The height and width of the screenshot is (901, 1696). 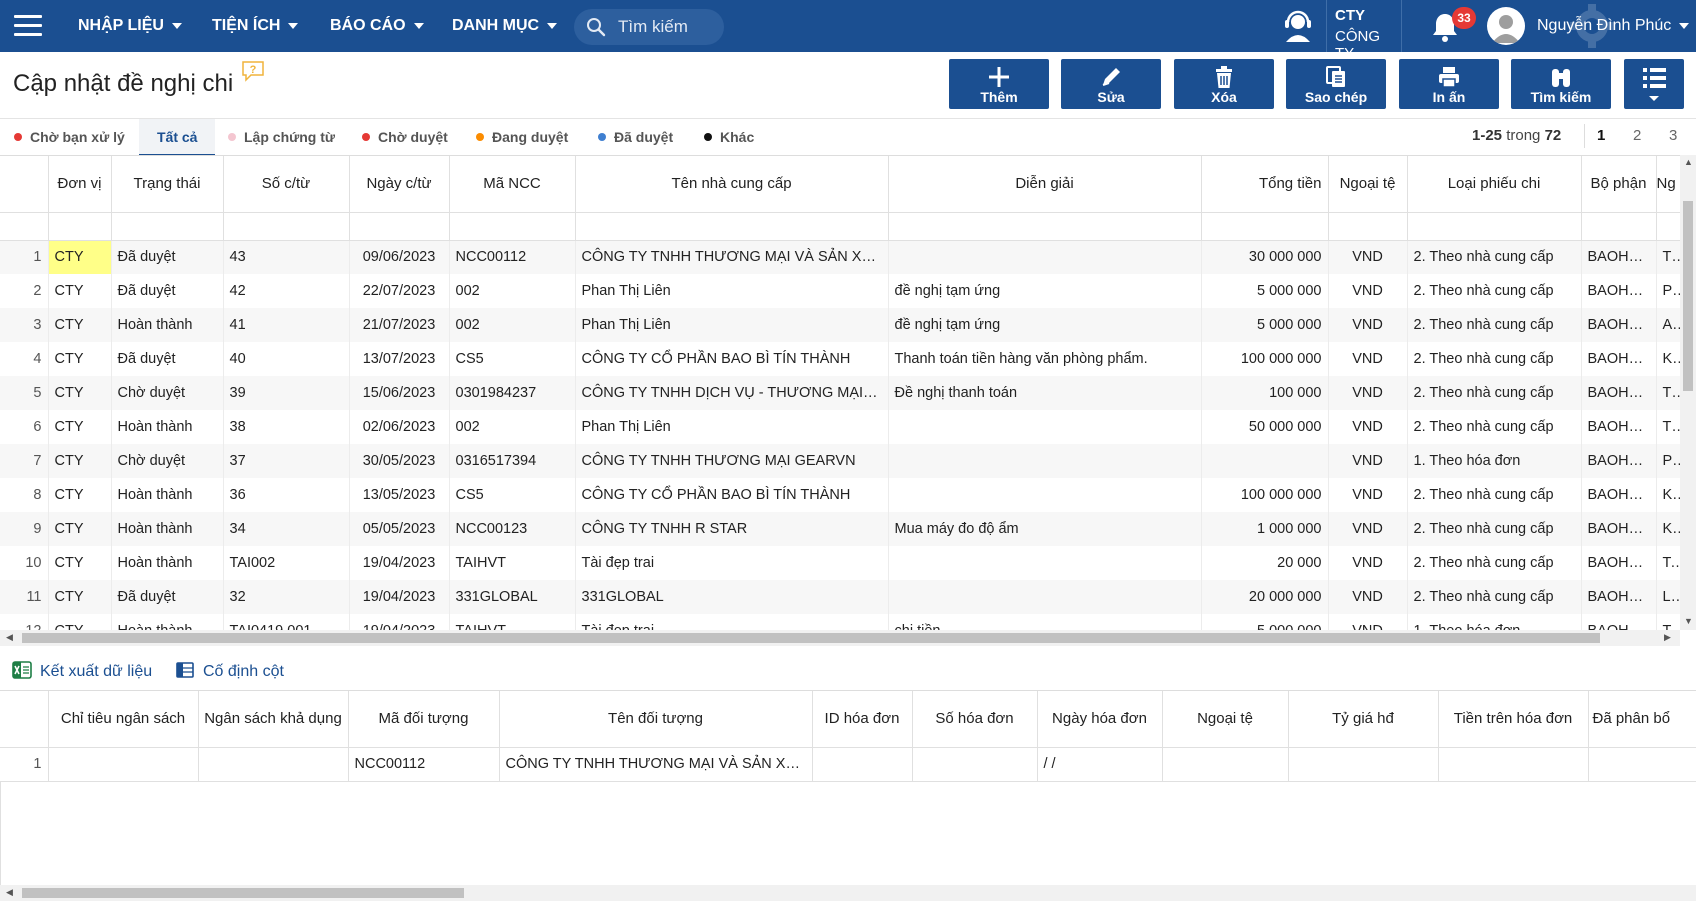 I want to click on grid-cell-doc-no: TAI0419.001, so click(x=286, y=622).